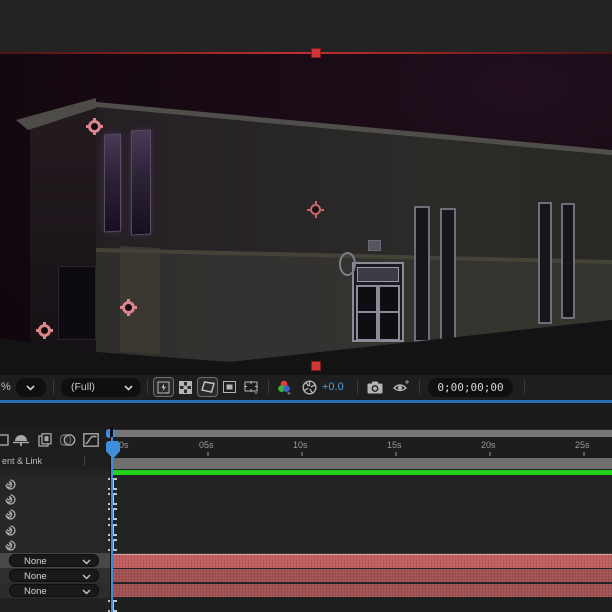 This screenshot has height=612, width=612. What do you see at coordinates (68, 440) in the screenshot?
I see `motion-blur-icon` at bounding box center [68, 440].